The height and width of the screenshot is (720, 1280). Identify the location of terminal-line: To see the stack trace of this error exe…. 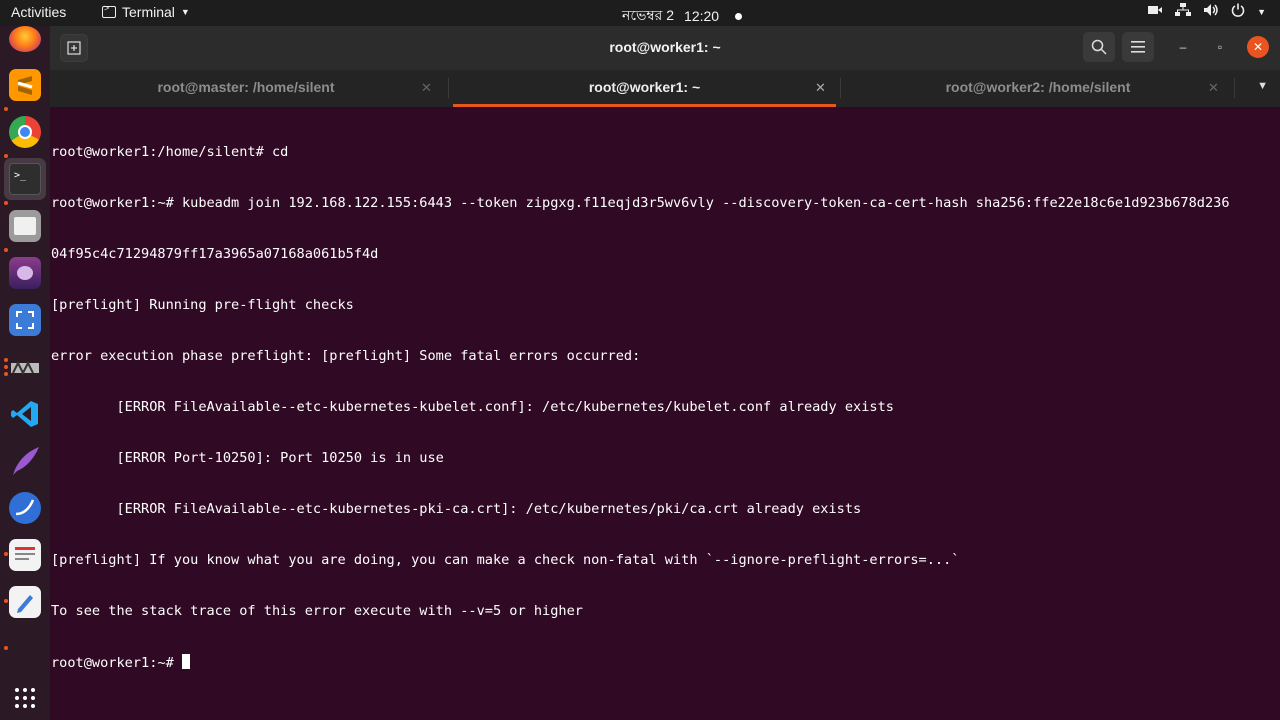
(317, 611).